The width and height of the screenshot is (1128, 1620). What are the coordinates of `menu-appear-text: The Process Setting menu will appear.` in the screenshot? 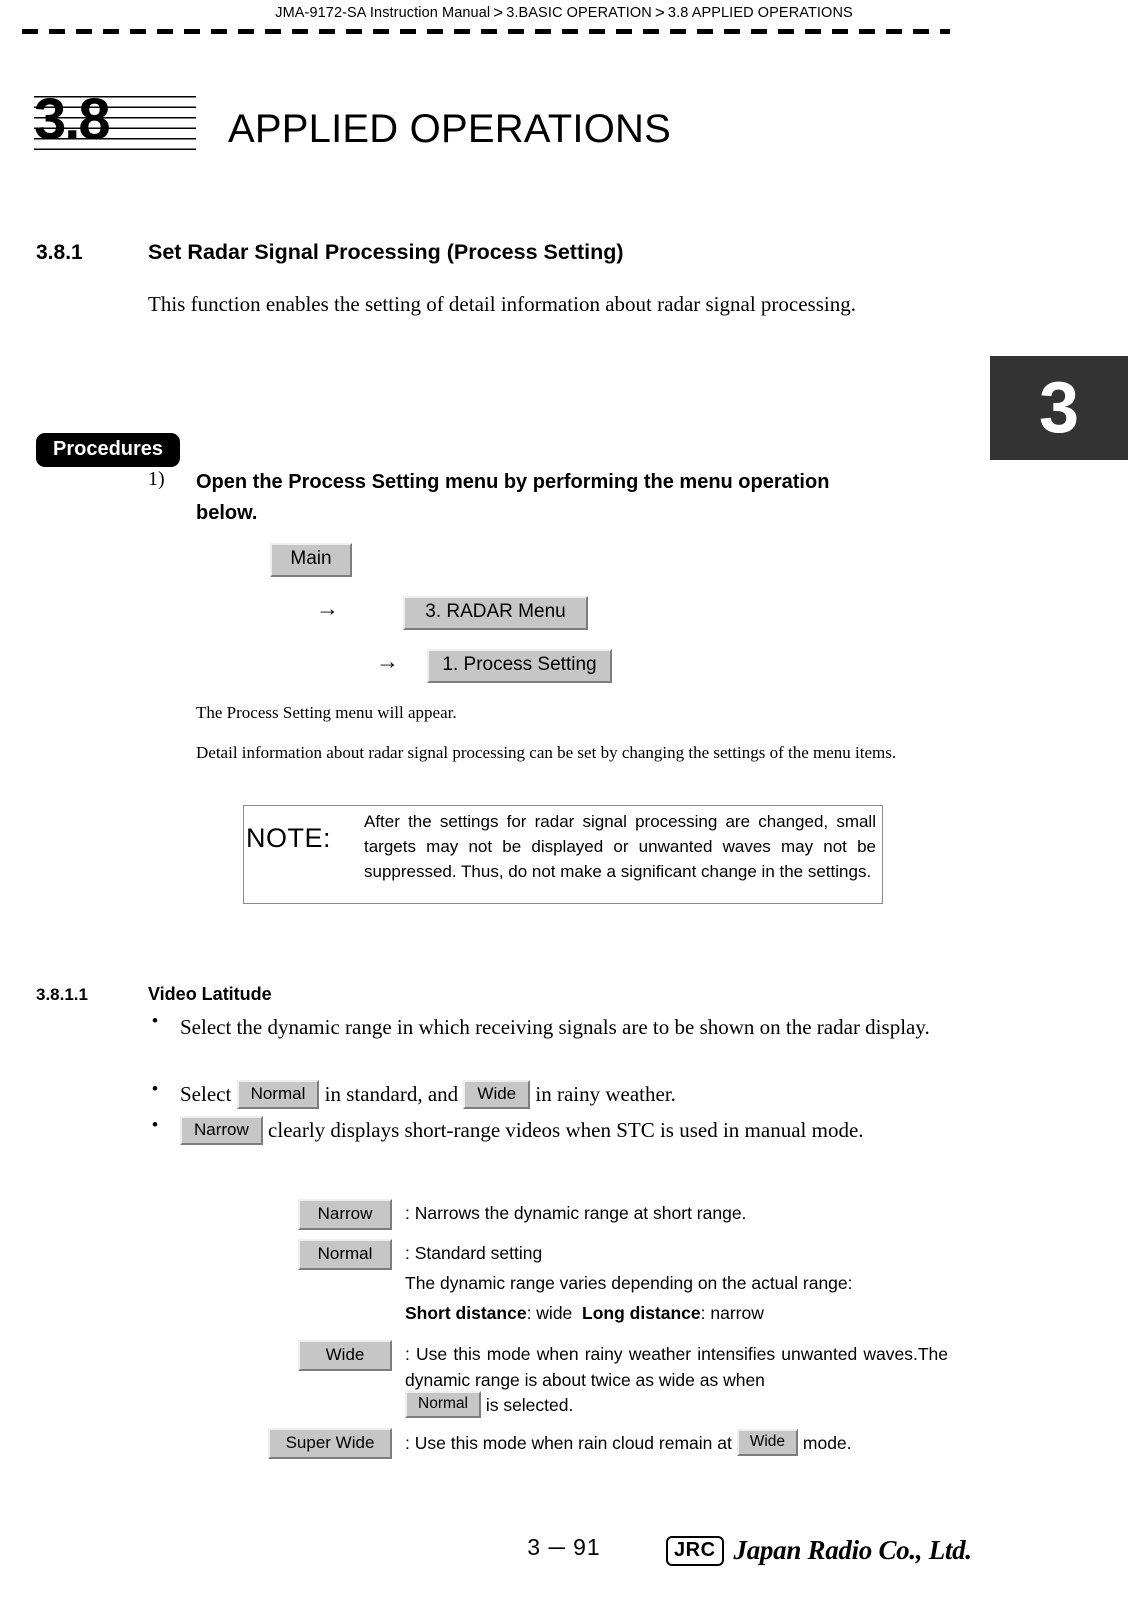 It's located at (326, 712).